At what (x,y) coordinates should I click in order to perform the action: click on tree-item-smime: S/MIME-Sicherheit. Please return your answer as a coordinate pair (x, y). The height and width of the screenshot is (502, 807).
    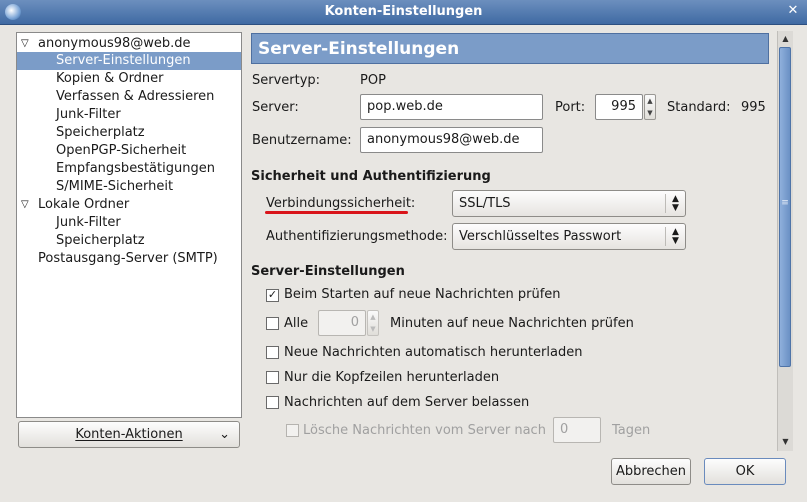
    Looking at the image, I should click on (129, 187).